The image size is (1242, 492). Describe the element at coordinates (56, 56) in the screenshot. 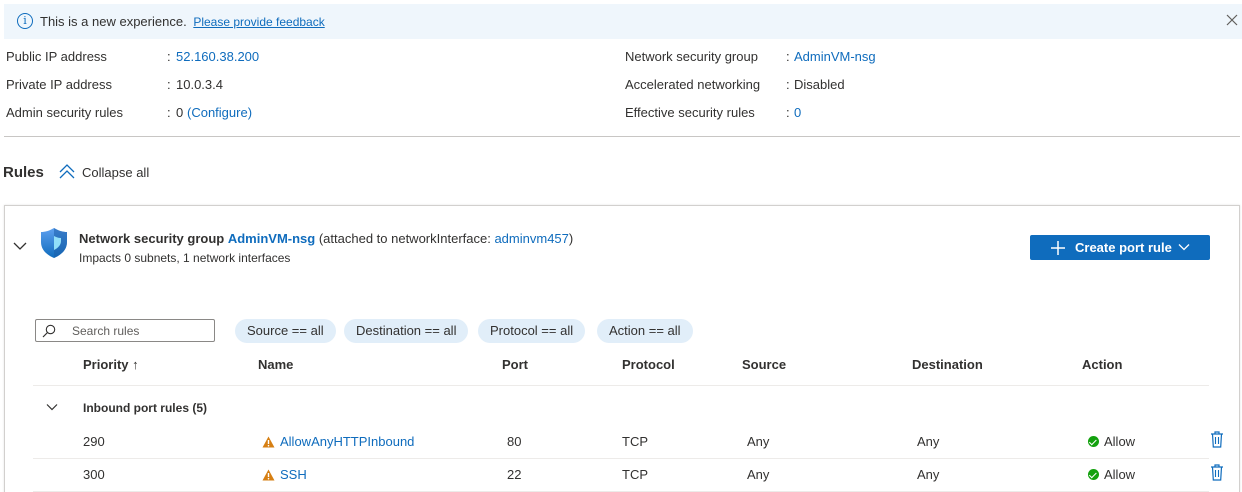

I see `prop-label: Public IP address` at that location.